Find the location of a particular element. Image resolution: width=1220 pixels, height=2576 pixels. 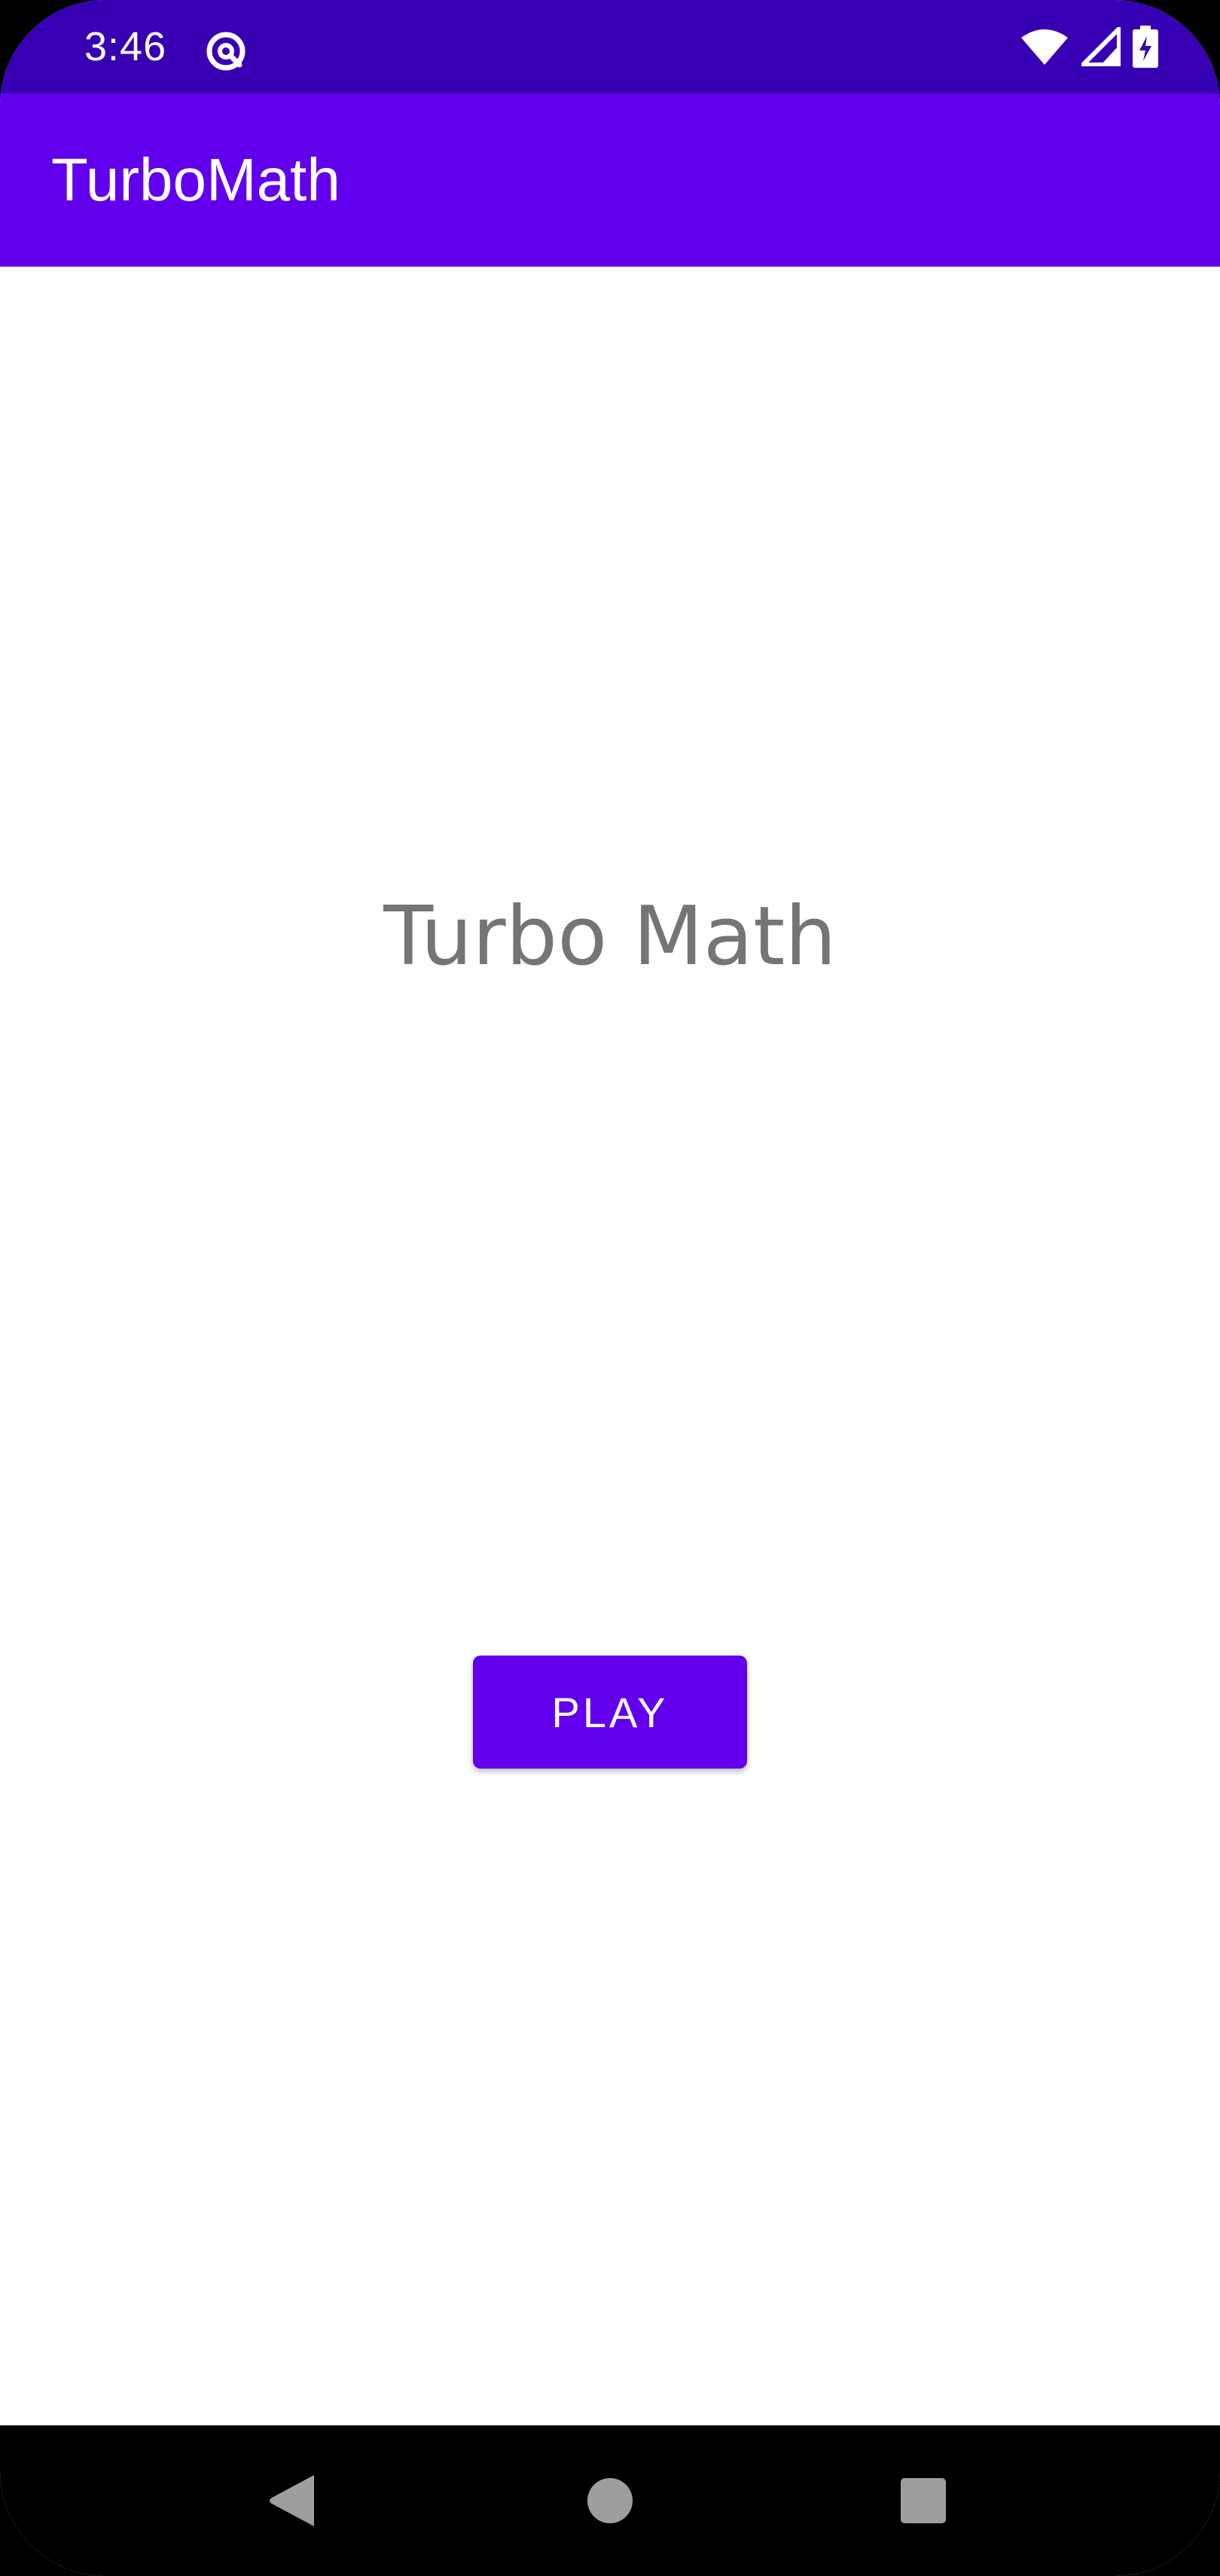

back-icon is located at coordinates (292, 2501).